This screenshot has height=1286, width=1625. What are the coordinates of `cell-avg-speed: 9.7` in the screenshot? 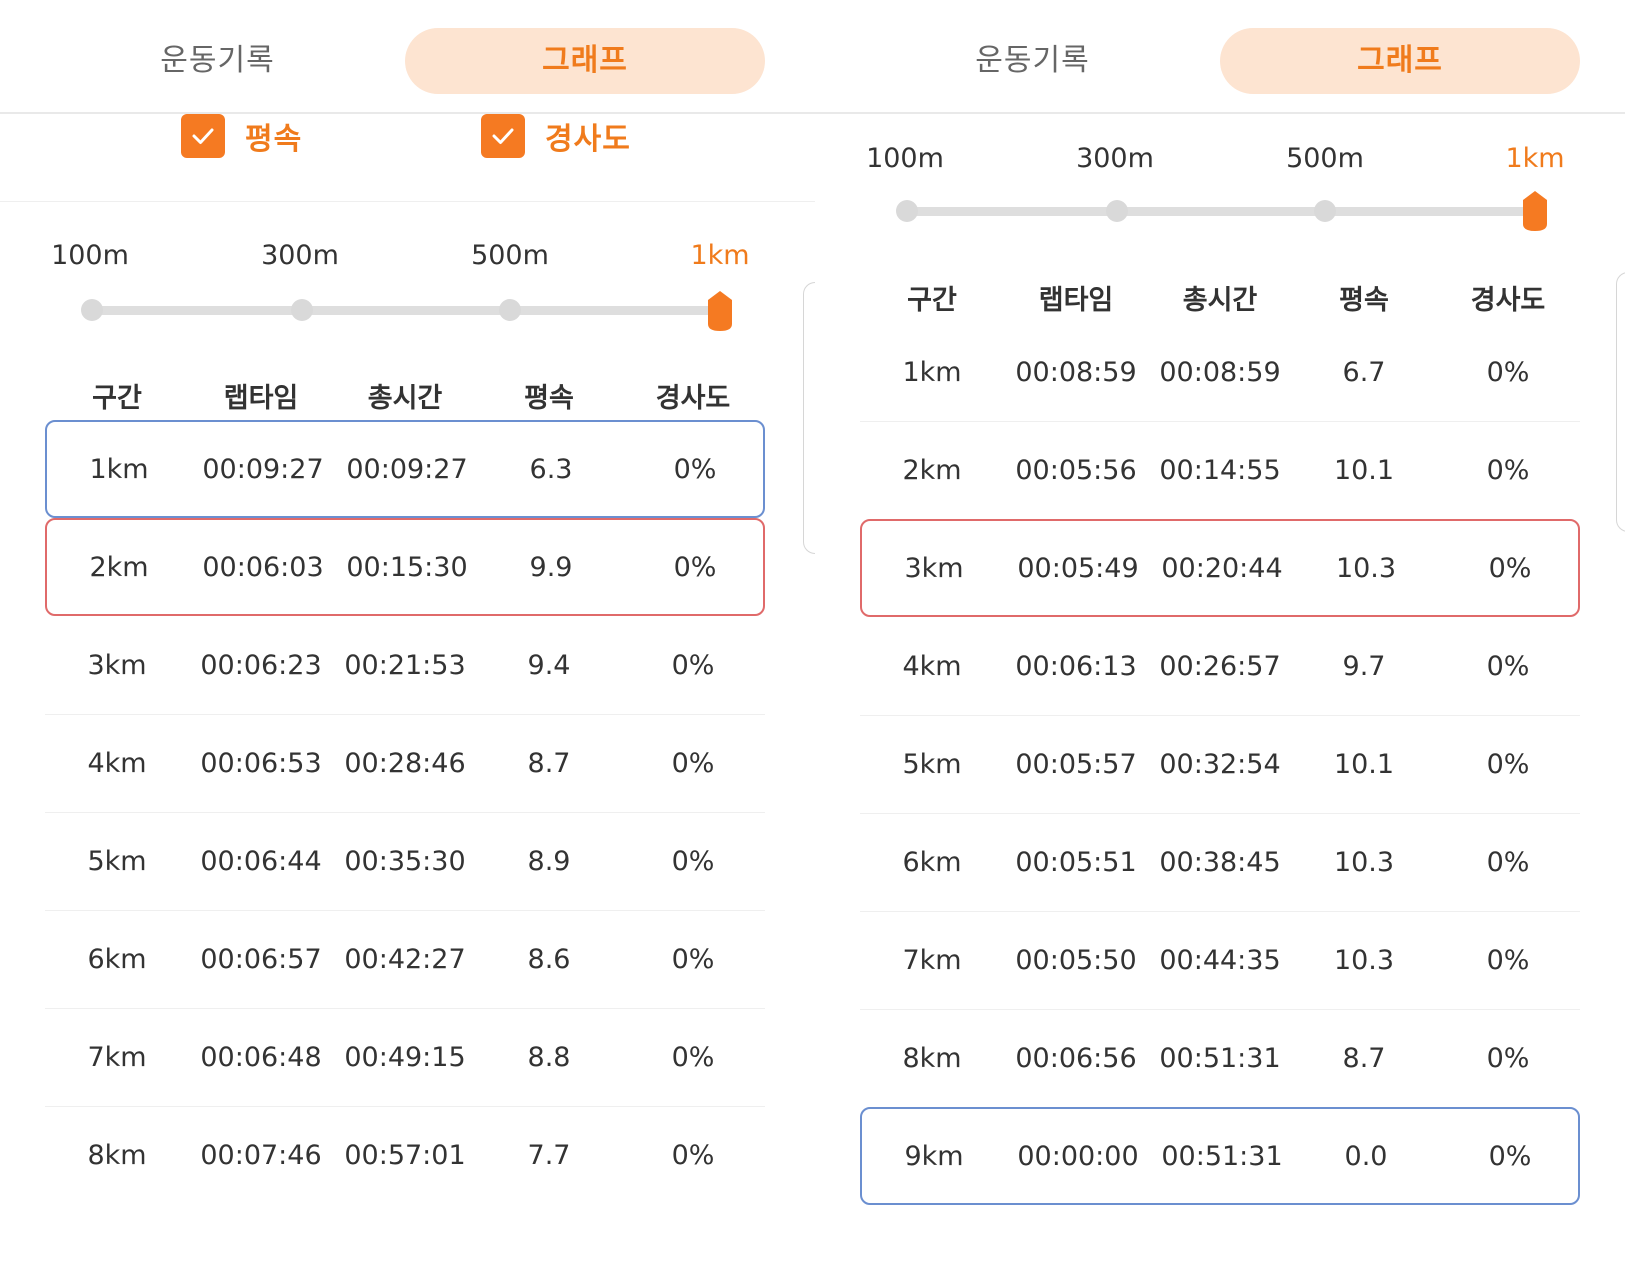 It's located at (1364, 666).